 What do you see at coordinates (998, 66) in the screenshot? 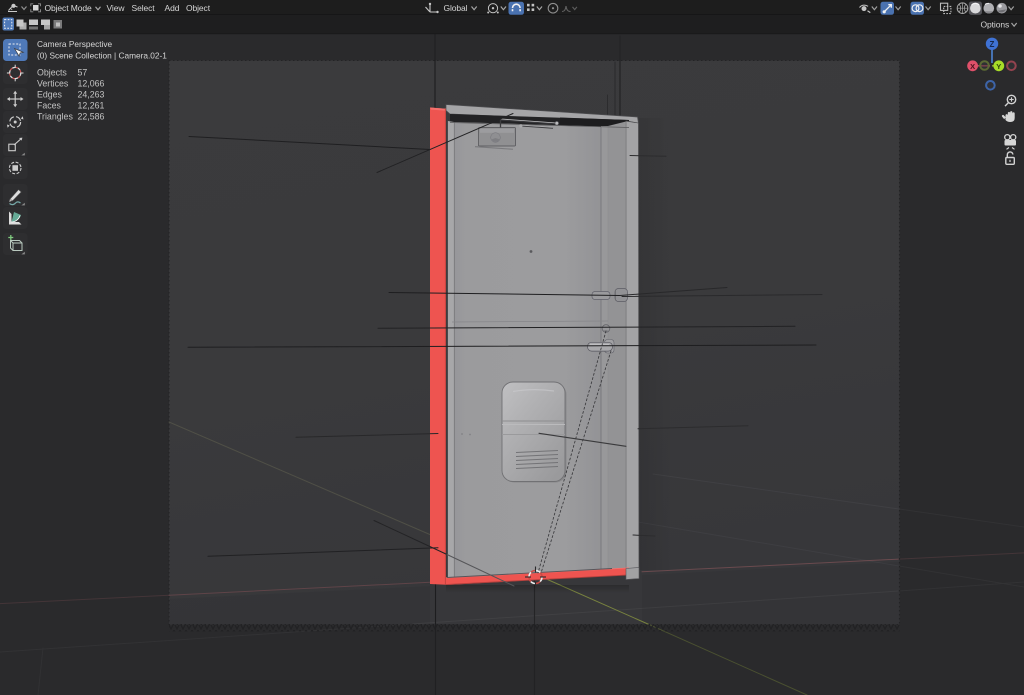
I see `svg-text: Y` at bounding box center [998, 66].